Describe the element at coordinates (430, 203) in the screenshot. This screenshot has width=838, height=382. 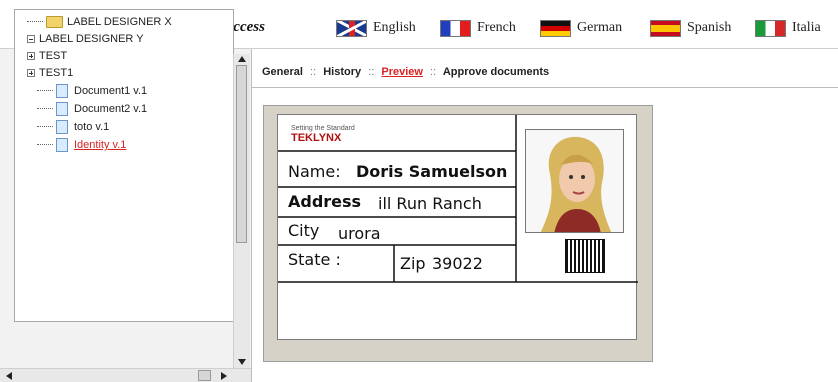
I see `address-value: ill Run Ranch` at that location.